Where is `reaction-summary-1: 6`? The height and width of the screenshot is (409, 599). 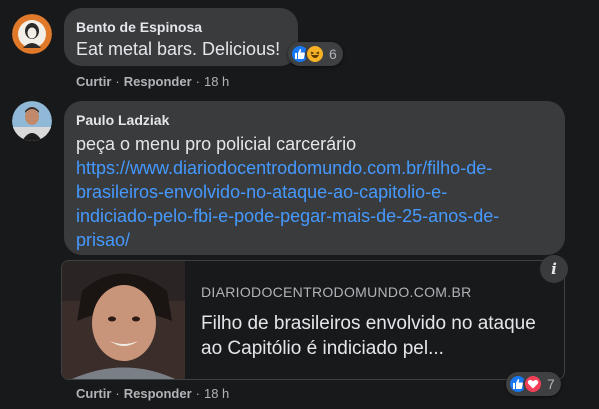
reaction-summary-1: 6 is located at coordinates (315, 54).